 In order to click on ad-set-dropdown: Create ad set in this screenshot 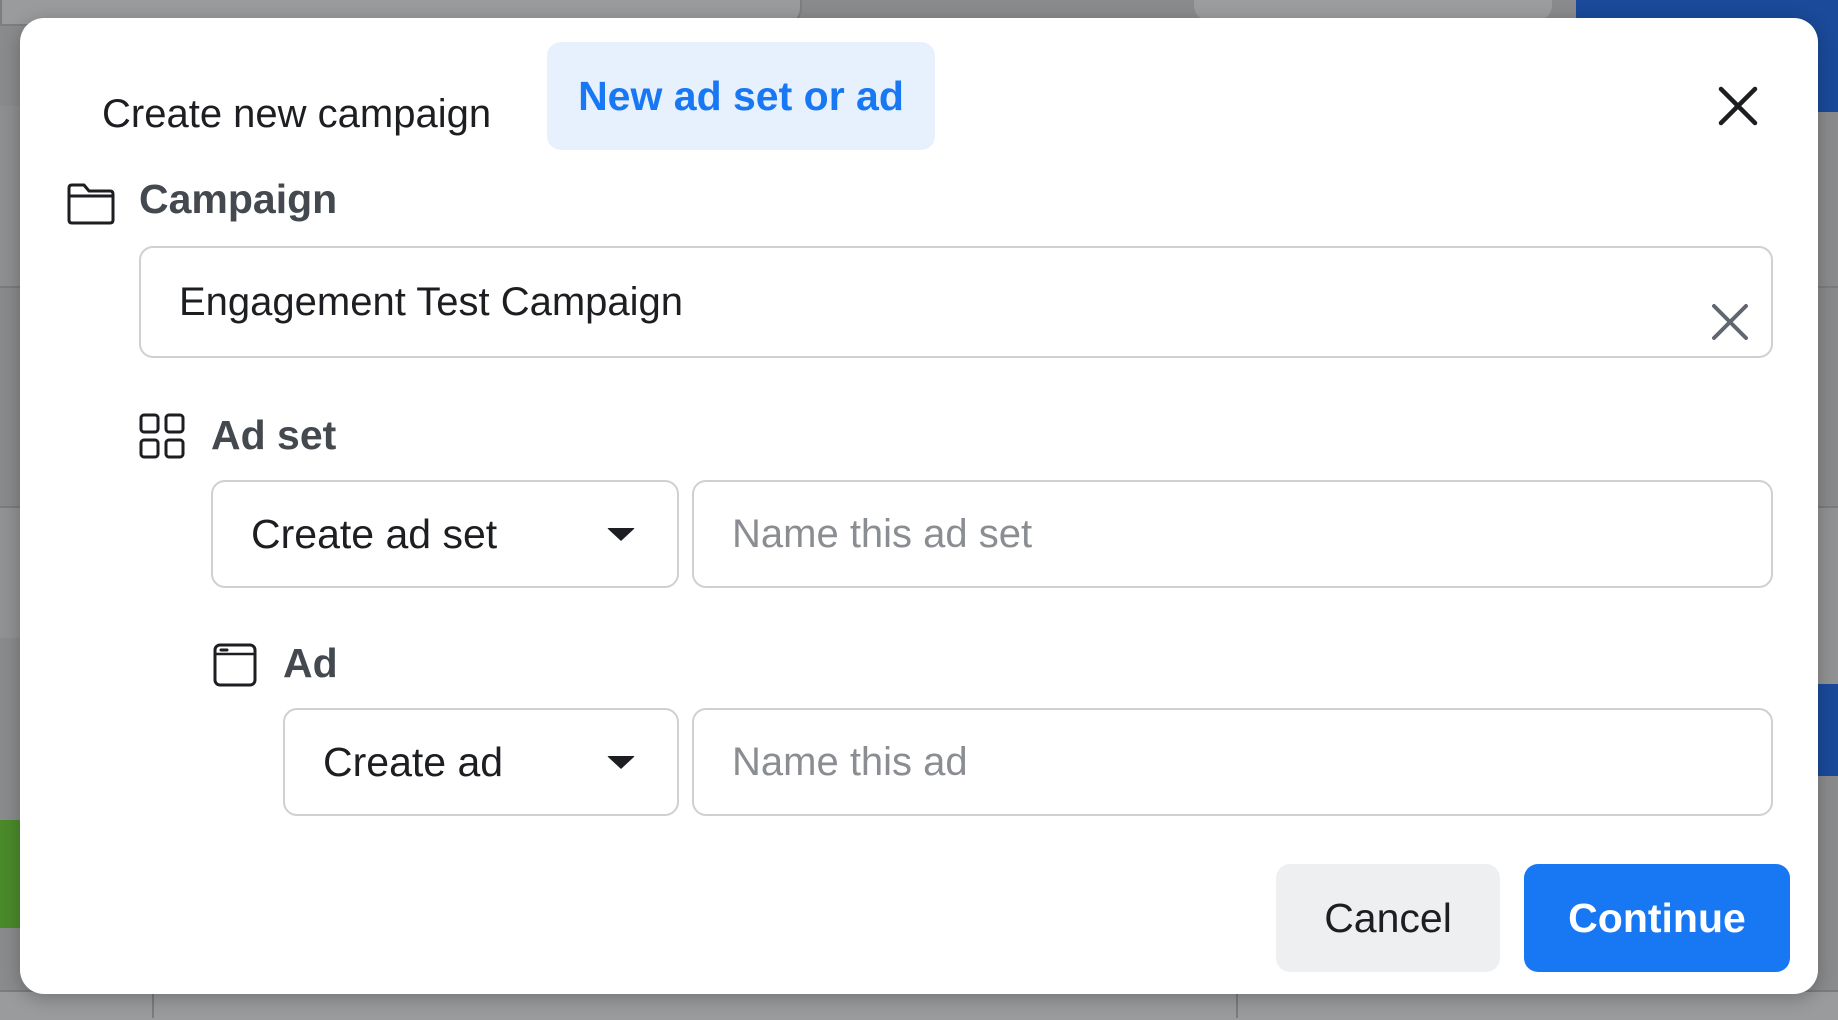, I will do `click(445, 534)`.